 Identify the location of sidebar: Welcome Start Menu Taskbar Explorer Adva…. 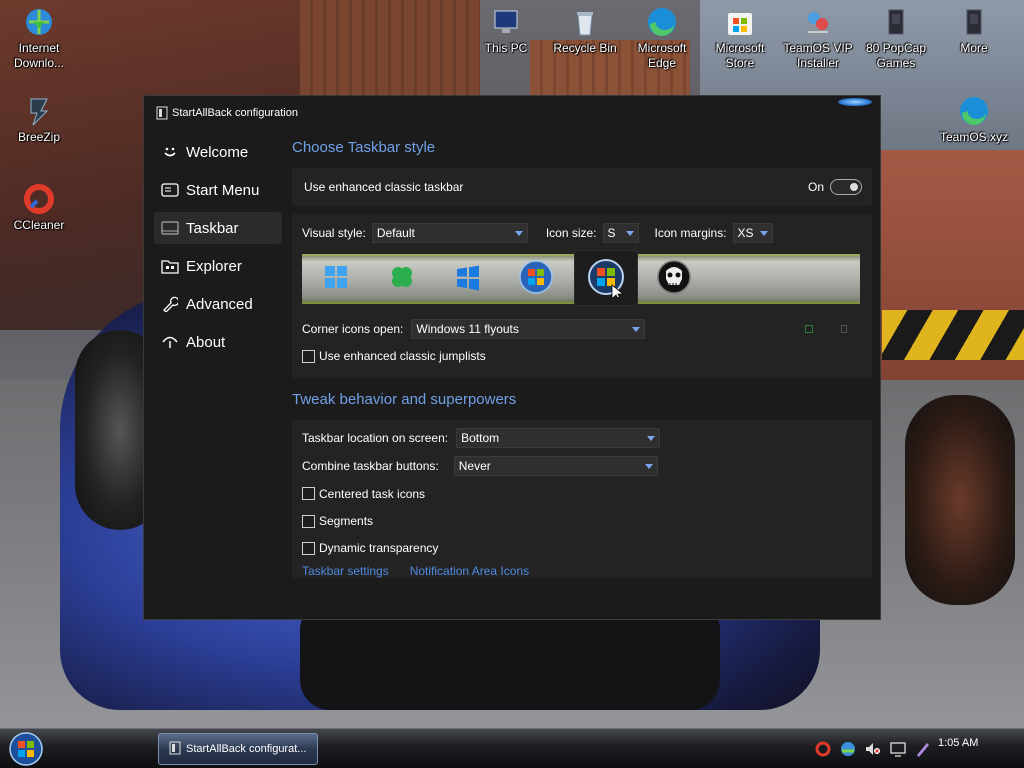
(218, 250).